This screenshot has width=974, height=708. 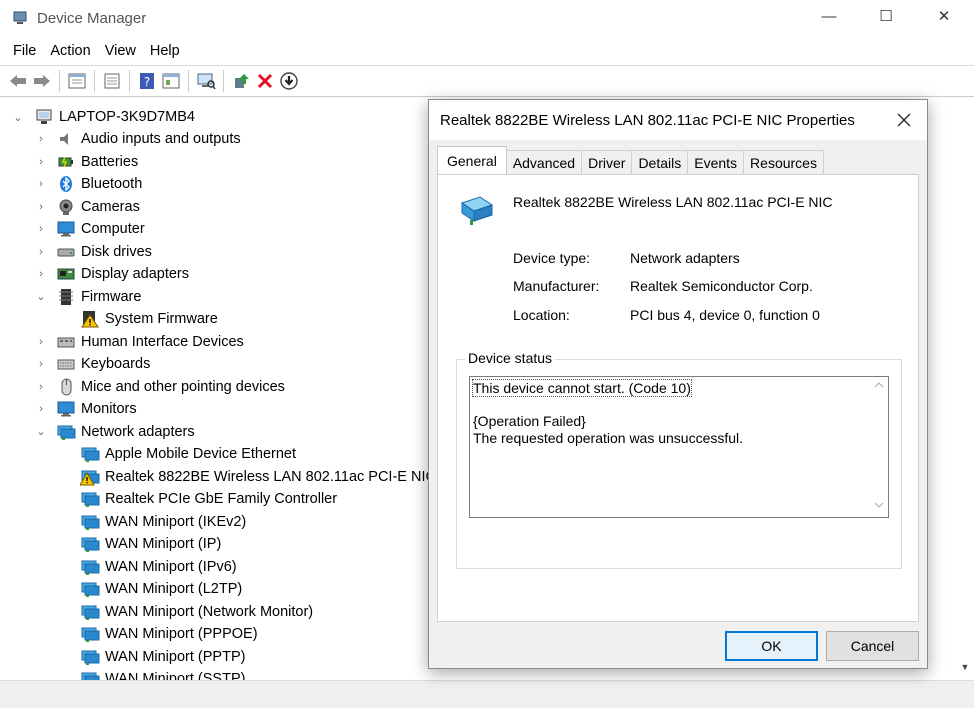 What do you see at coordinates (161, 589) in the screenshot?
I see `tree-child-item: WAN Miniport (L2TP)` at bounding box center [161, 589].